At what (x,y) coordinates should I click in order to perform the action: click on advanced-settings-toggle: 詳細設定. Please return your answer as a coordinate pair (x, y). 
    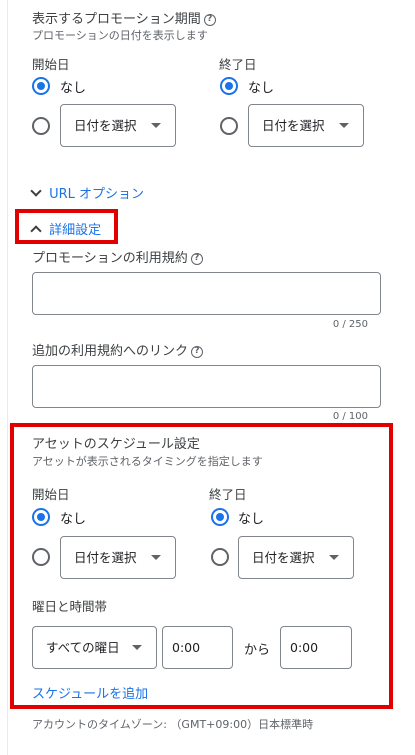
    Looking at the image, I should click on (65, 228).